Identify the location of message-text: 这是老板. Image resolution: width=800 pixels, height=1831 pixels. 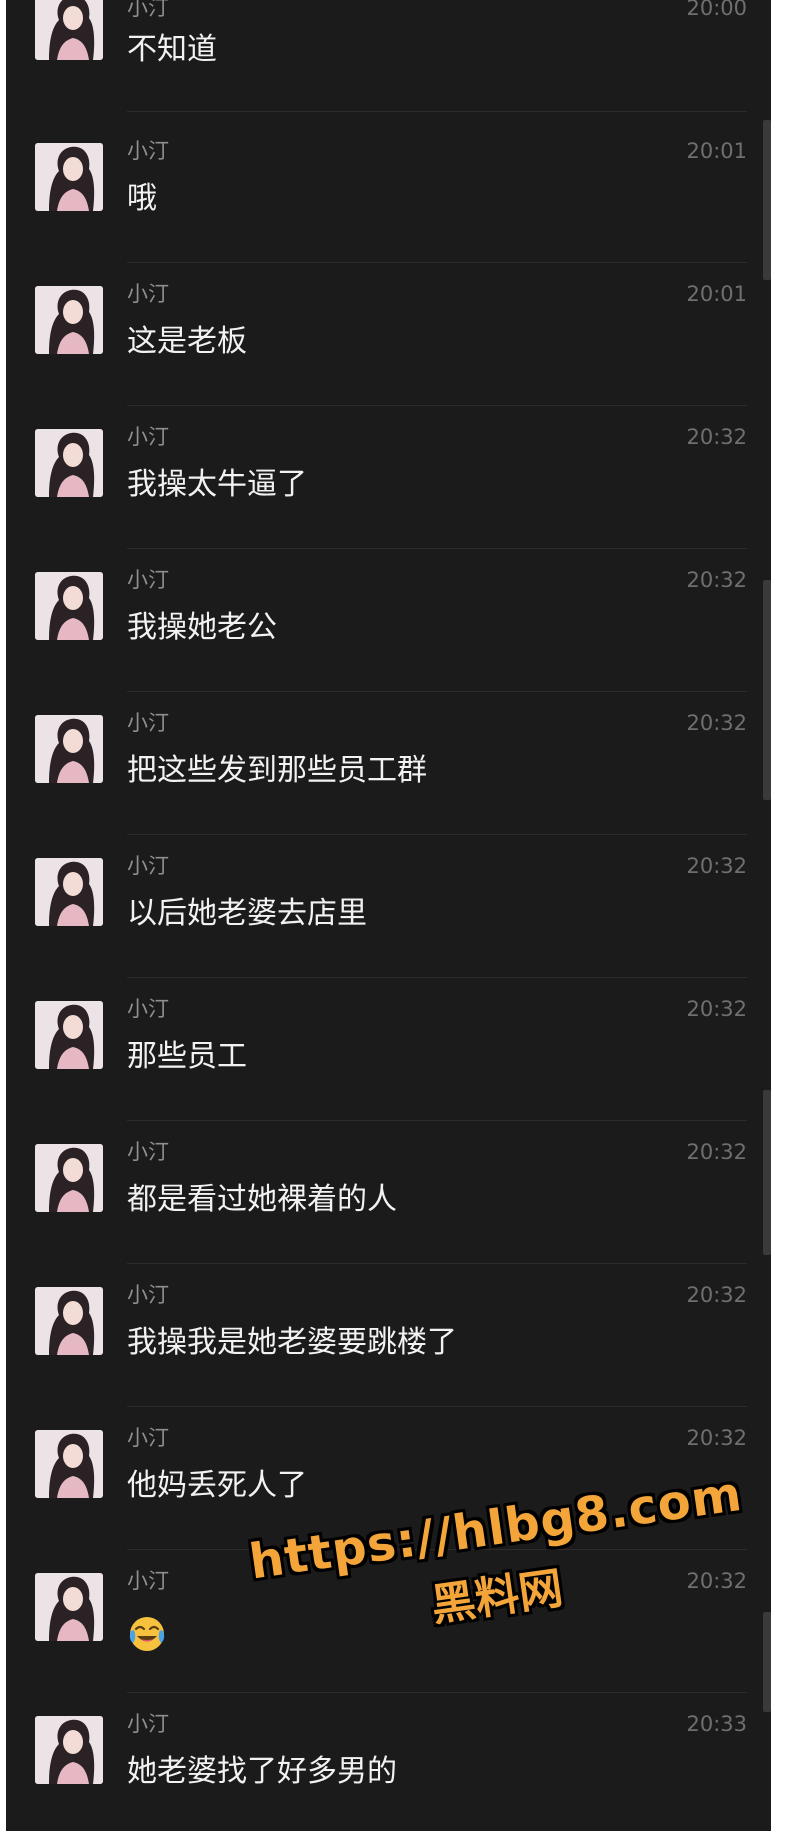
(187, 342).